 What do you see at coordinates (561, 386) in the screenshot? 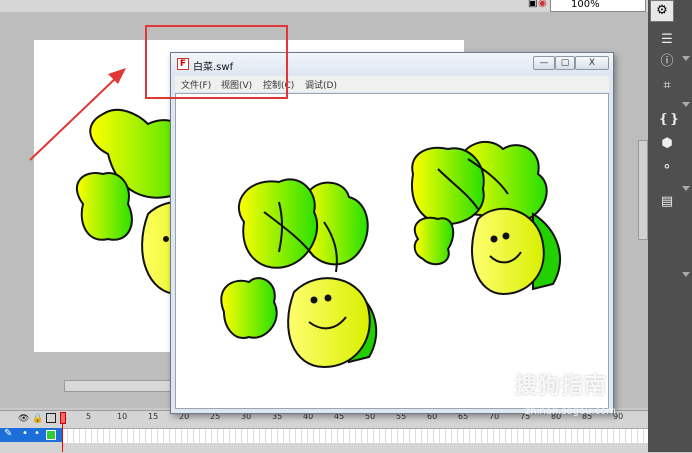
I see `watermark-text: 搜狗指南` at bounding box center [561, 386].